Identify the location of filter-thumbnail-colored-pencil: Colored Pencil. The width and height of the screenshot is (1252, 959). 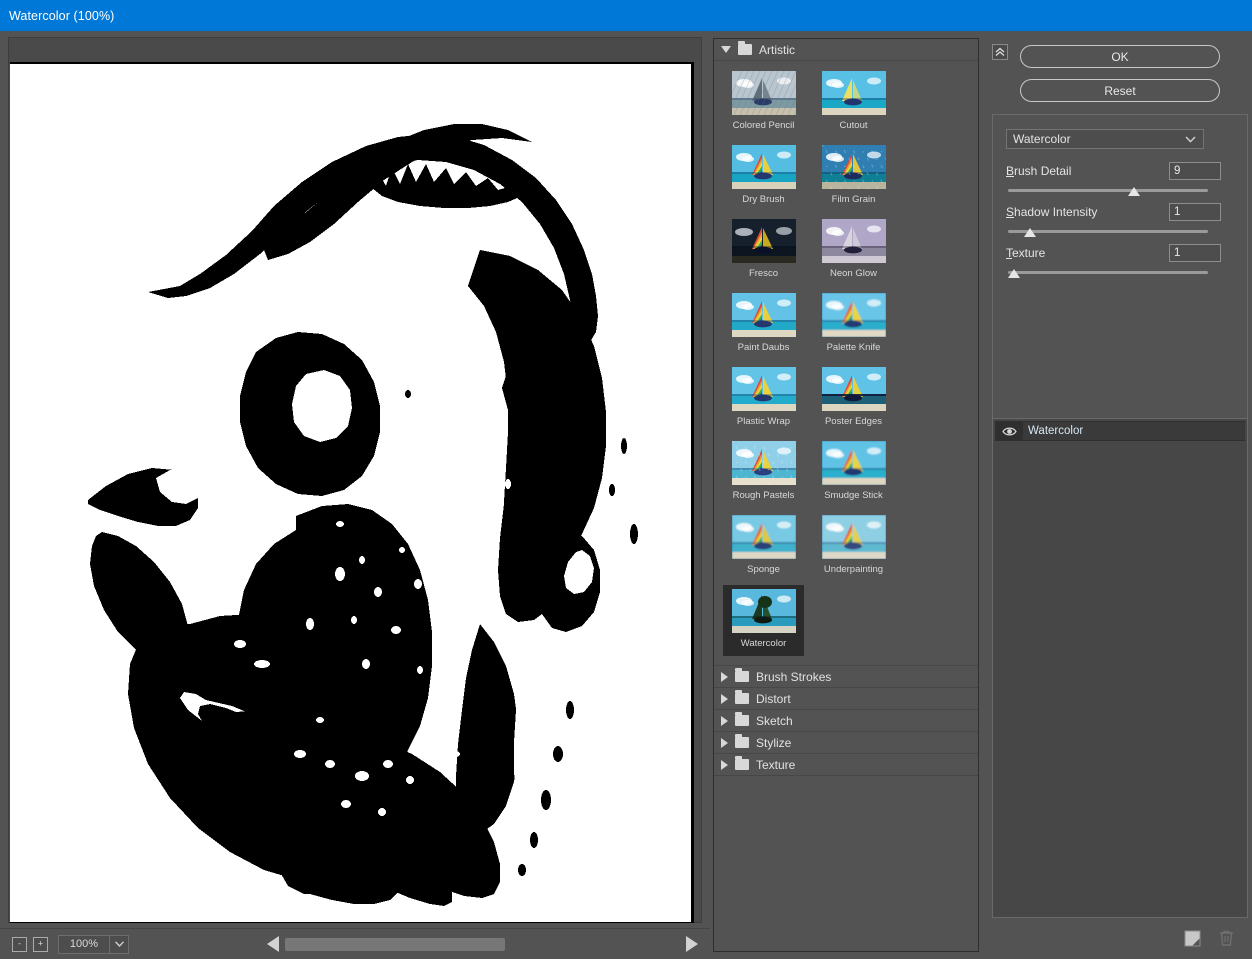
(763, 102).